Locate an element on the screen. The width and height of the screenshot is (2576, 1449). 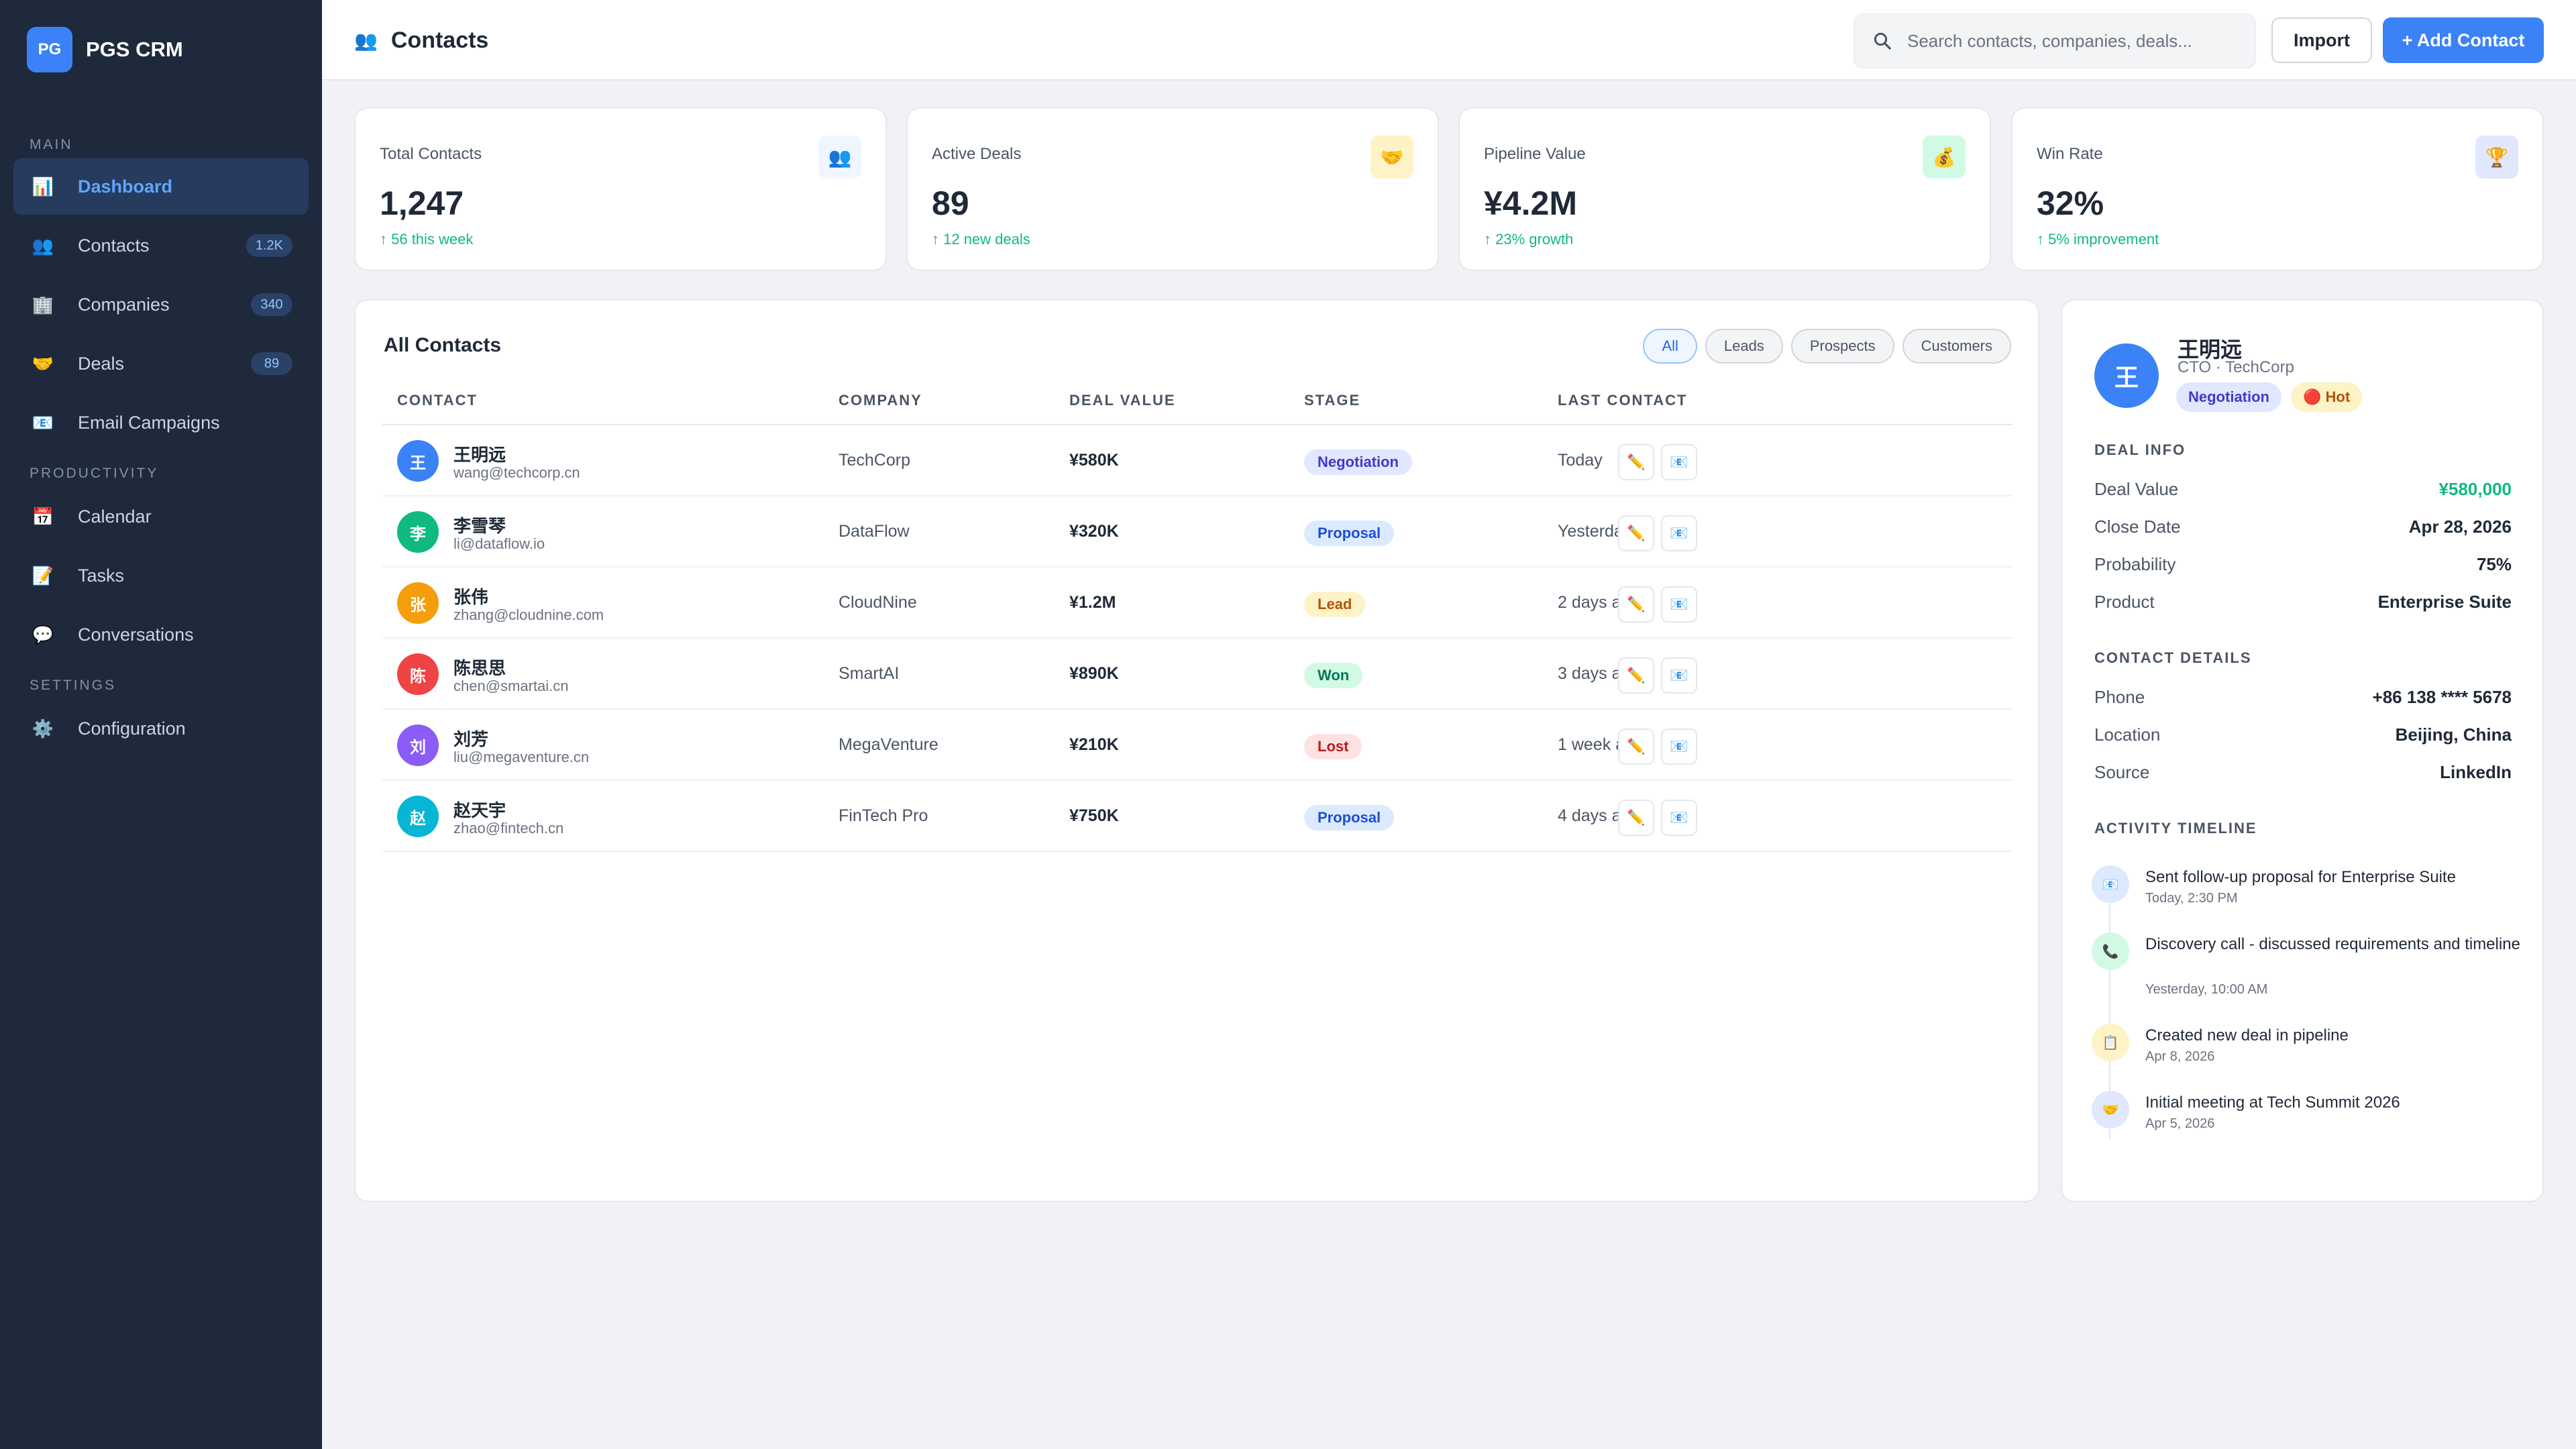
deal-value: ¥750K is located at coordinates (1094, 815).